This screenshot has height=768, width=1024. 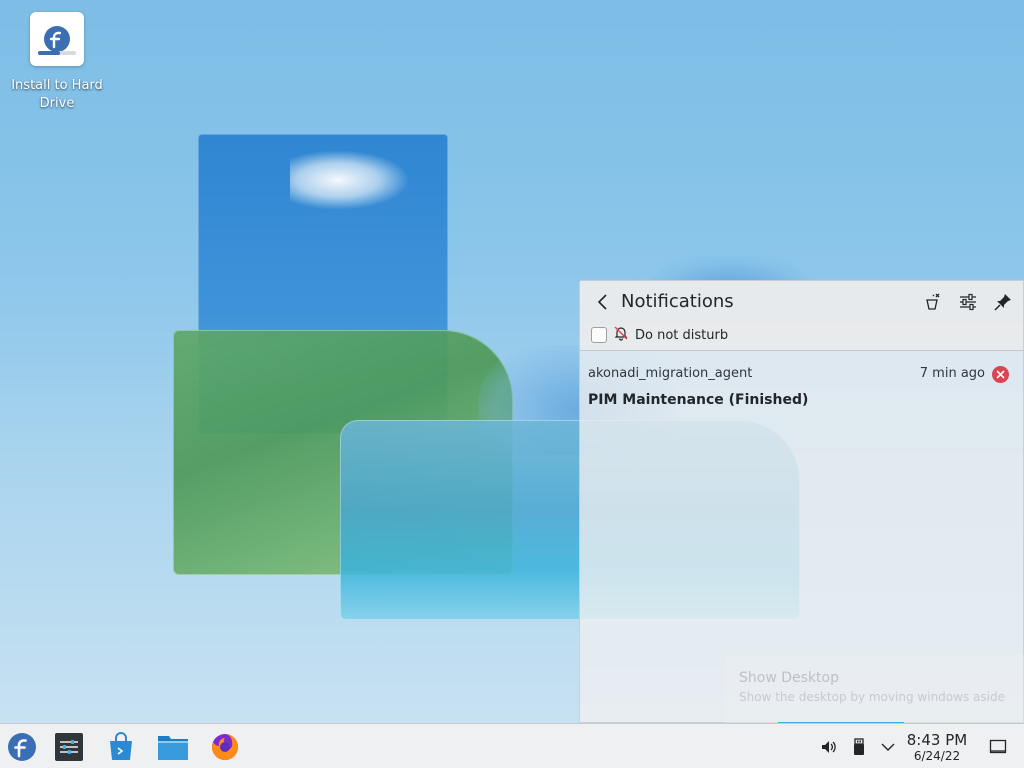 I want to click on speaker-icon, so click(x=829, y=747).